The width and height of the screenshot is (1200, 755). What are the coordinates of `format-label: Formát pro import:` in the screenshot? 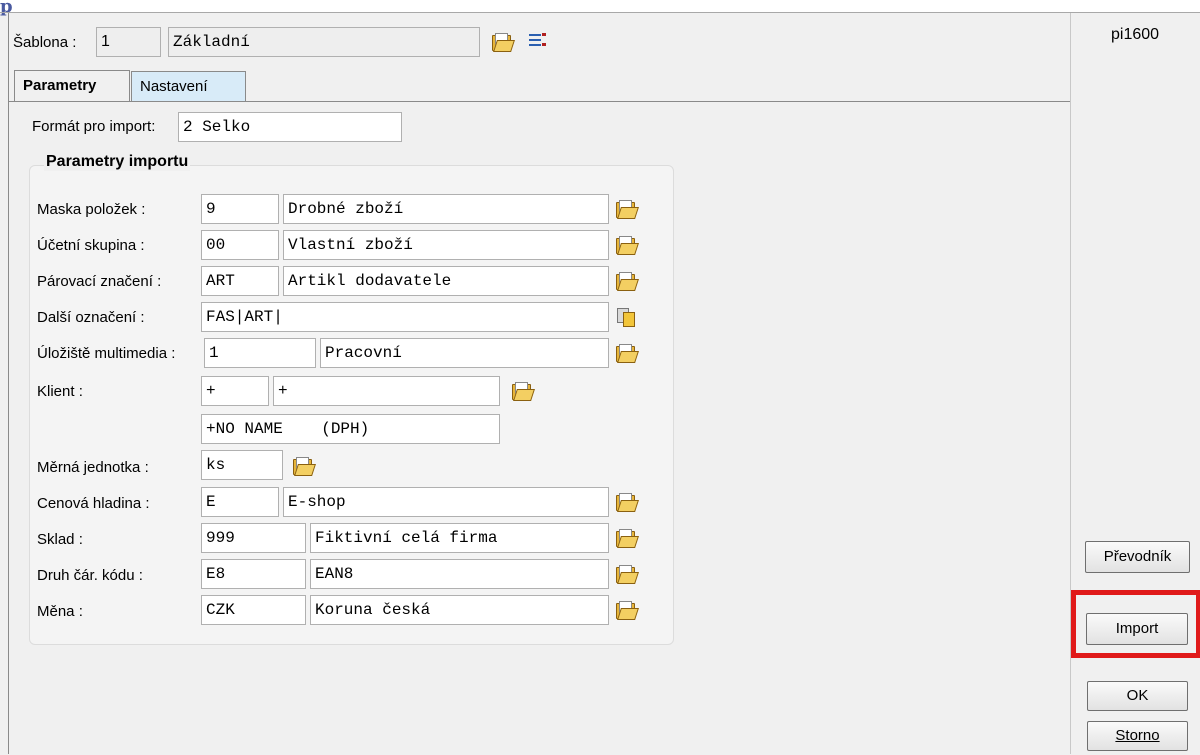 It's located at (94, 126).